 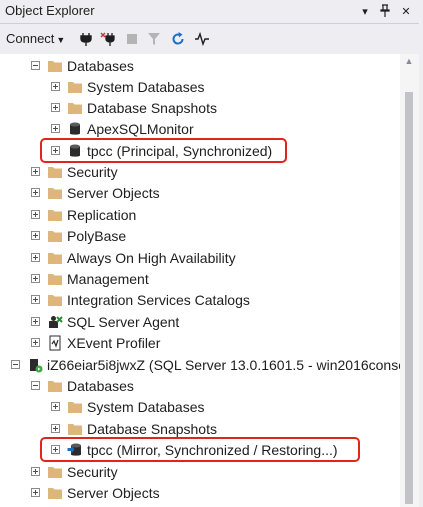 I want to click on refresh-icon, so click(x=178, y=39).